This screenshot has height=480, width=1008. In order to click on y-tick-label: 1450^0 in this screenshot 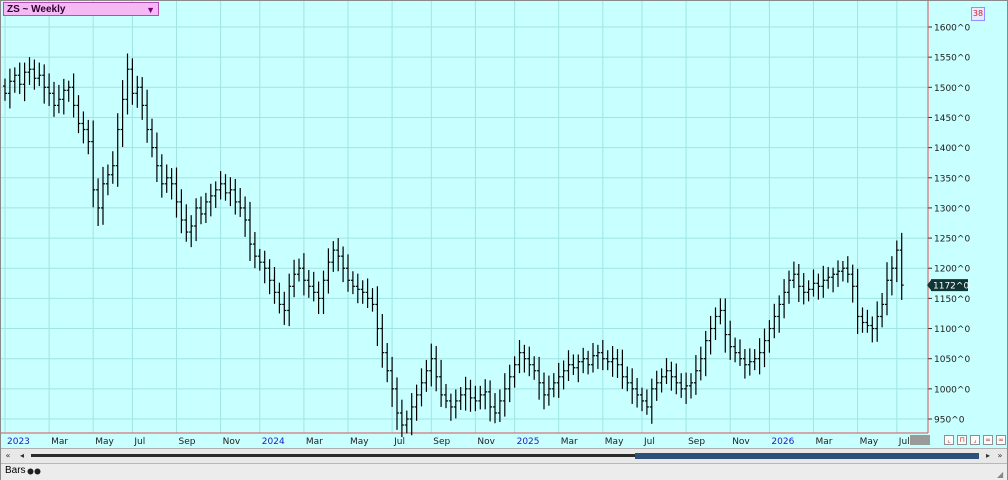, I will do `click(952, 119)`.